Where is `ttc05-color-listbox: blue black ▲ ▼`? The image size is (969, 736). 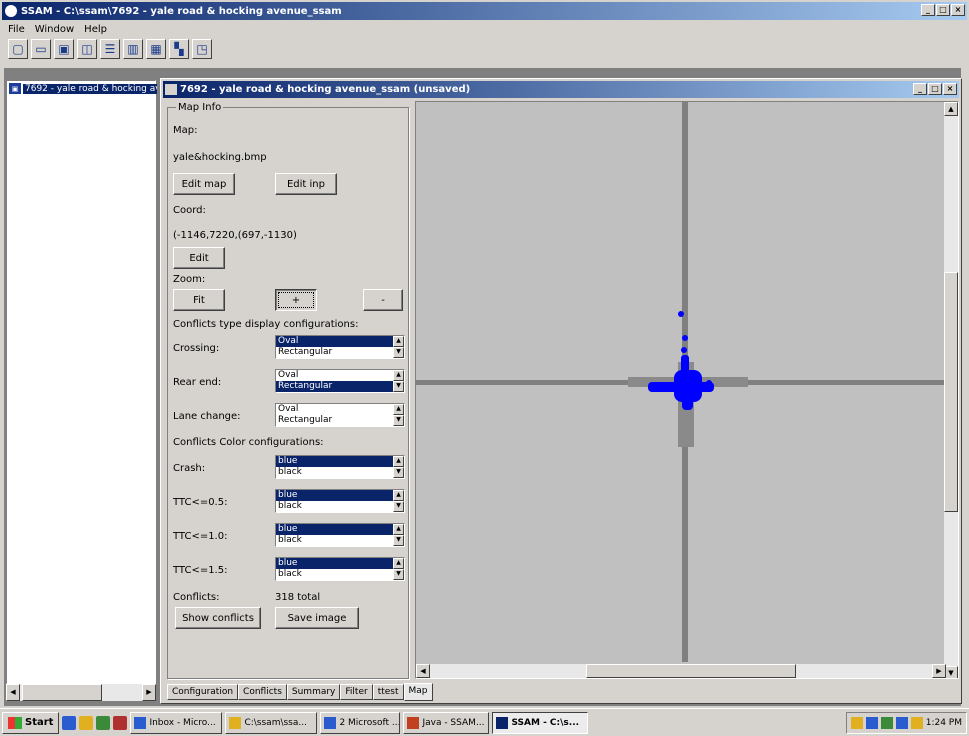
ttc05-color-listbox: blue black ▲ ▼ is located at coordinates (340, 501).